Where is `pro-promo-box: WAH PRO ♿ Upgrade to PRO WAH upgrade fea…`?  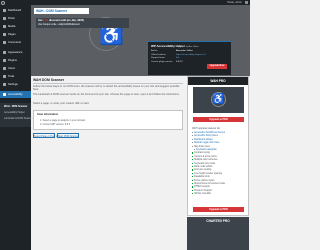 pro-promo-box: WAH PRO ♿ Upgrade to PRO WAH upgrade fea… is located at coordinates (218, 146).